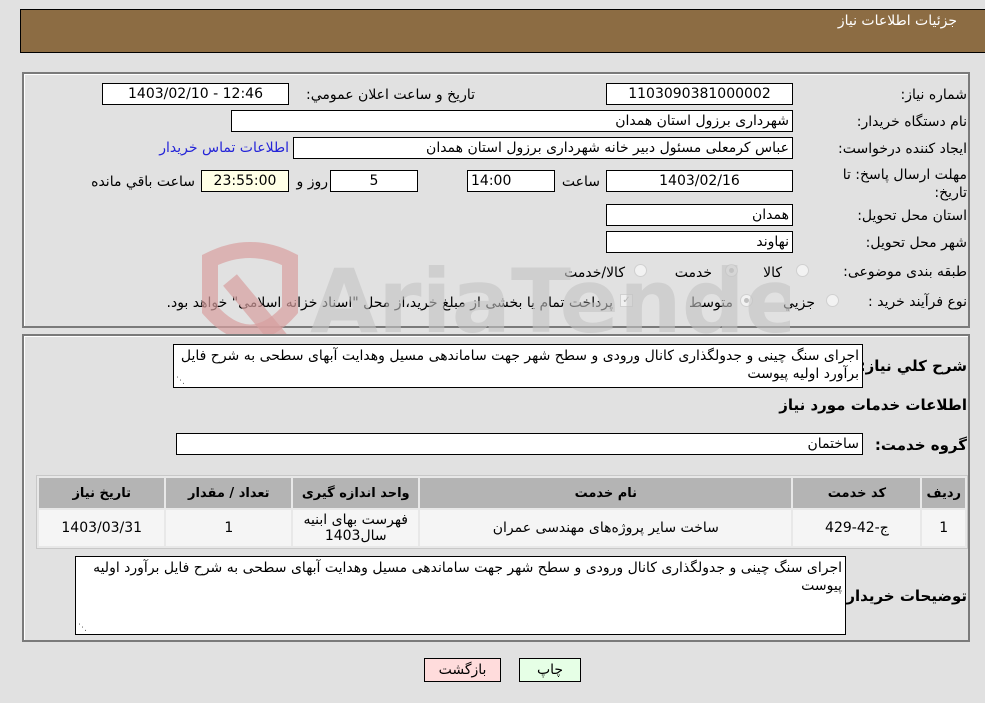 The width and height of the screenshot is (985, 703). What do you see at coordinates (102, 528) in the screenshot?
I see `cell-need-date: 1403/03/31` at bounding box center [102, 528].